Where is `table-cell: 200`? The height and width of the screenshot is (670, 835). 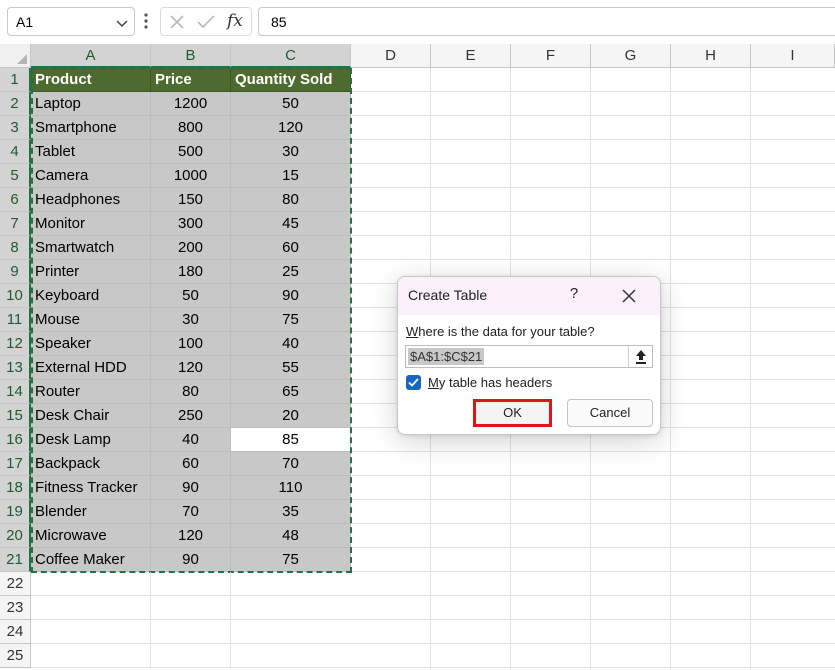 table-cell: 200 is located at coordinates (191, 248).